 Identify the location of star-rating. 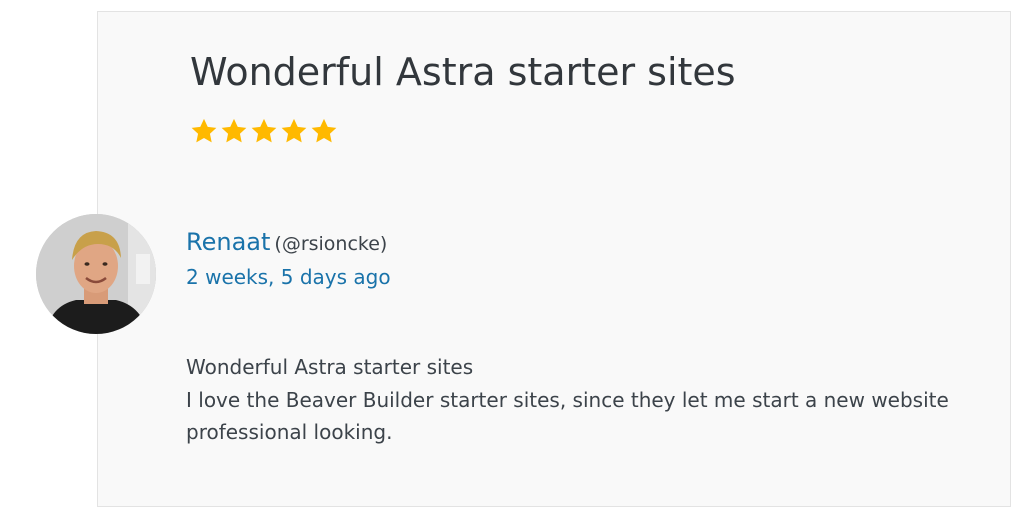
(264, 131).